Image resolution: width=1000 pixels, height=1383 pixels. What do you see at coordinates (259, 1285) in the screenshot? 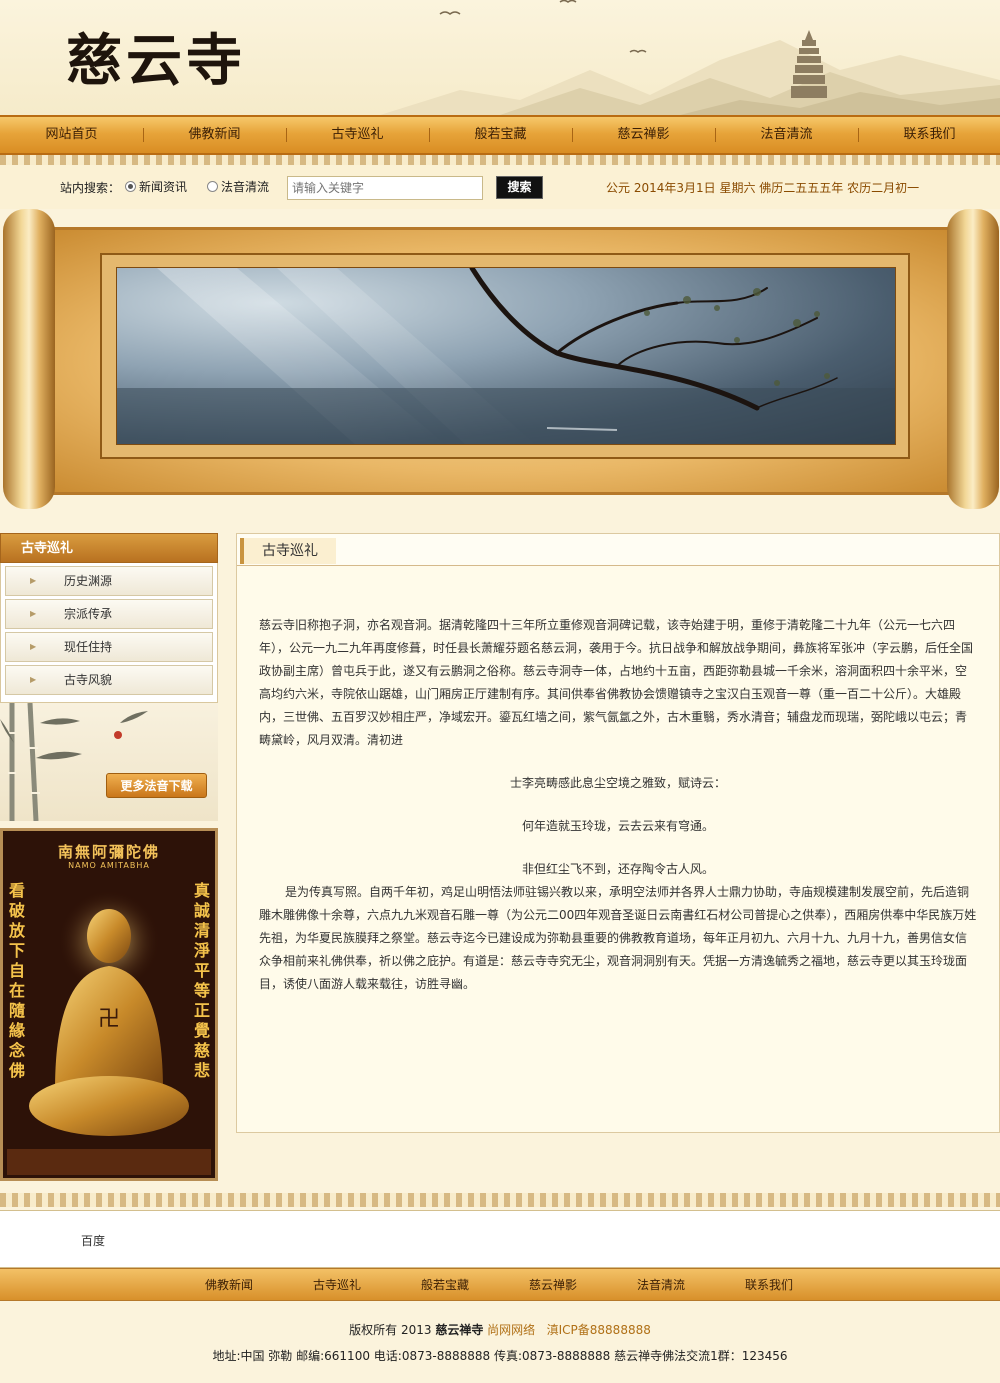
I see `footer-nav-news: 佛教新闻` at bounding box center [259, 1285].